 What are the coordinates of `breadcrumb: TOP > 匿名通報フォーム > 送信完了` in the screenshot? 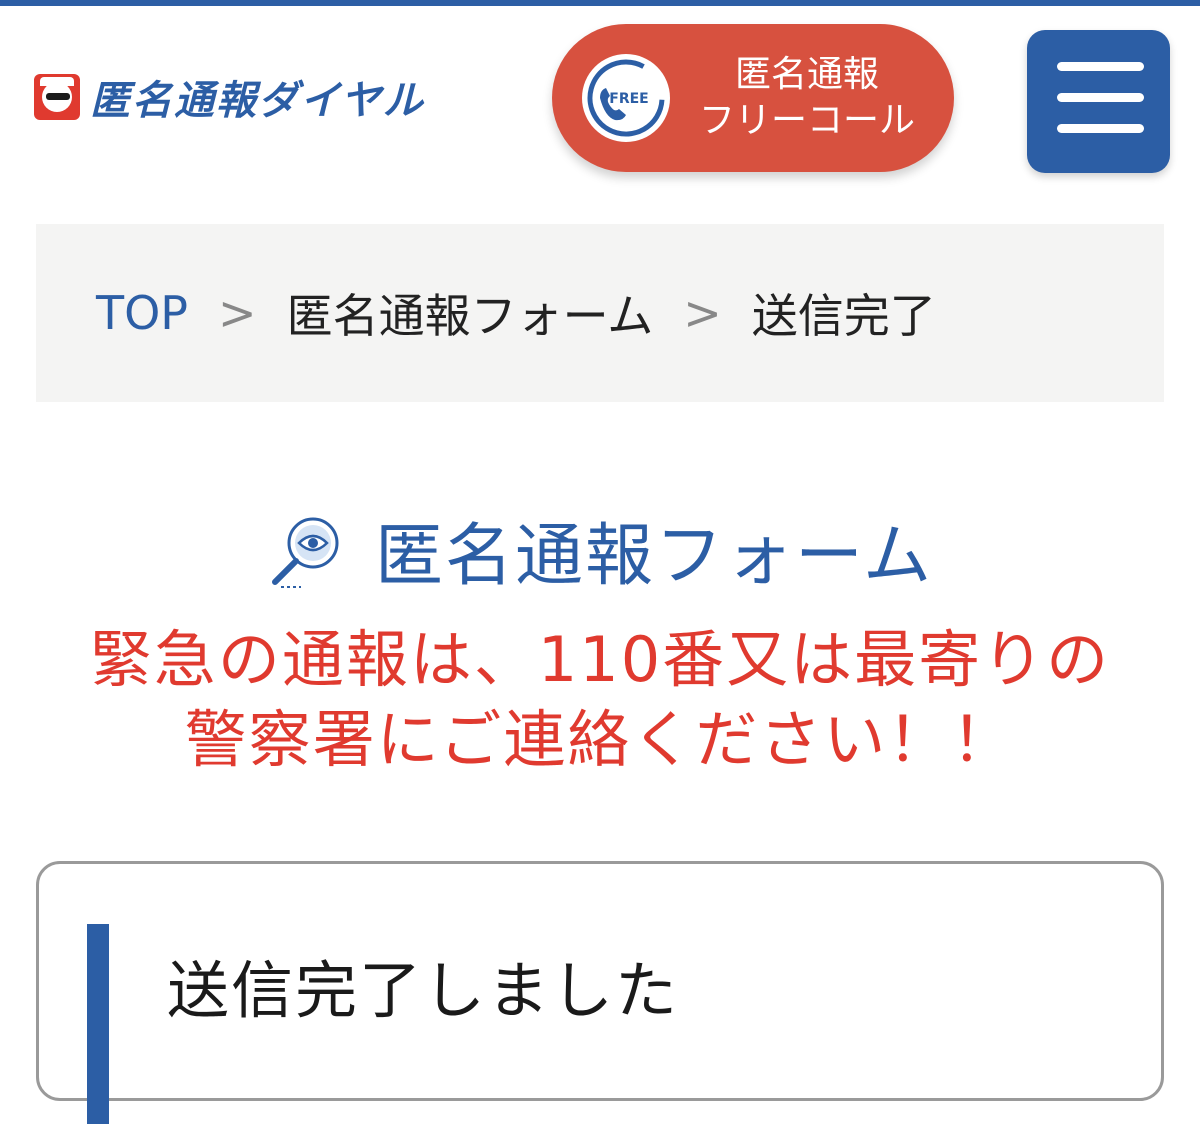 It's located at (600, 313).